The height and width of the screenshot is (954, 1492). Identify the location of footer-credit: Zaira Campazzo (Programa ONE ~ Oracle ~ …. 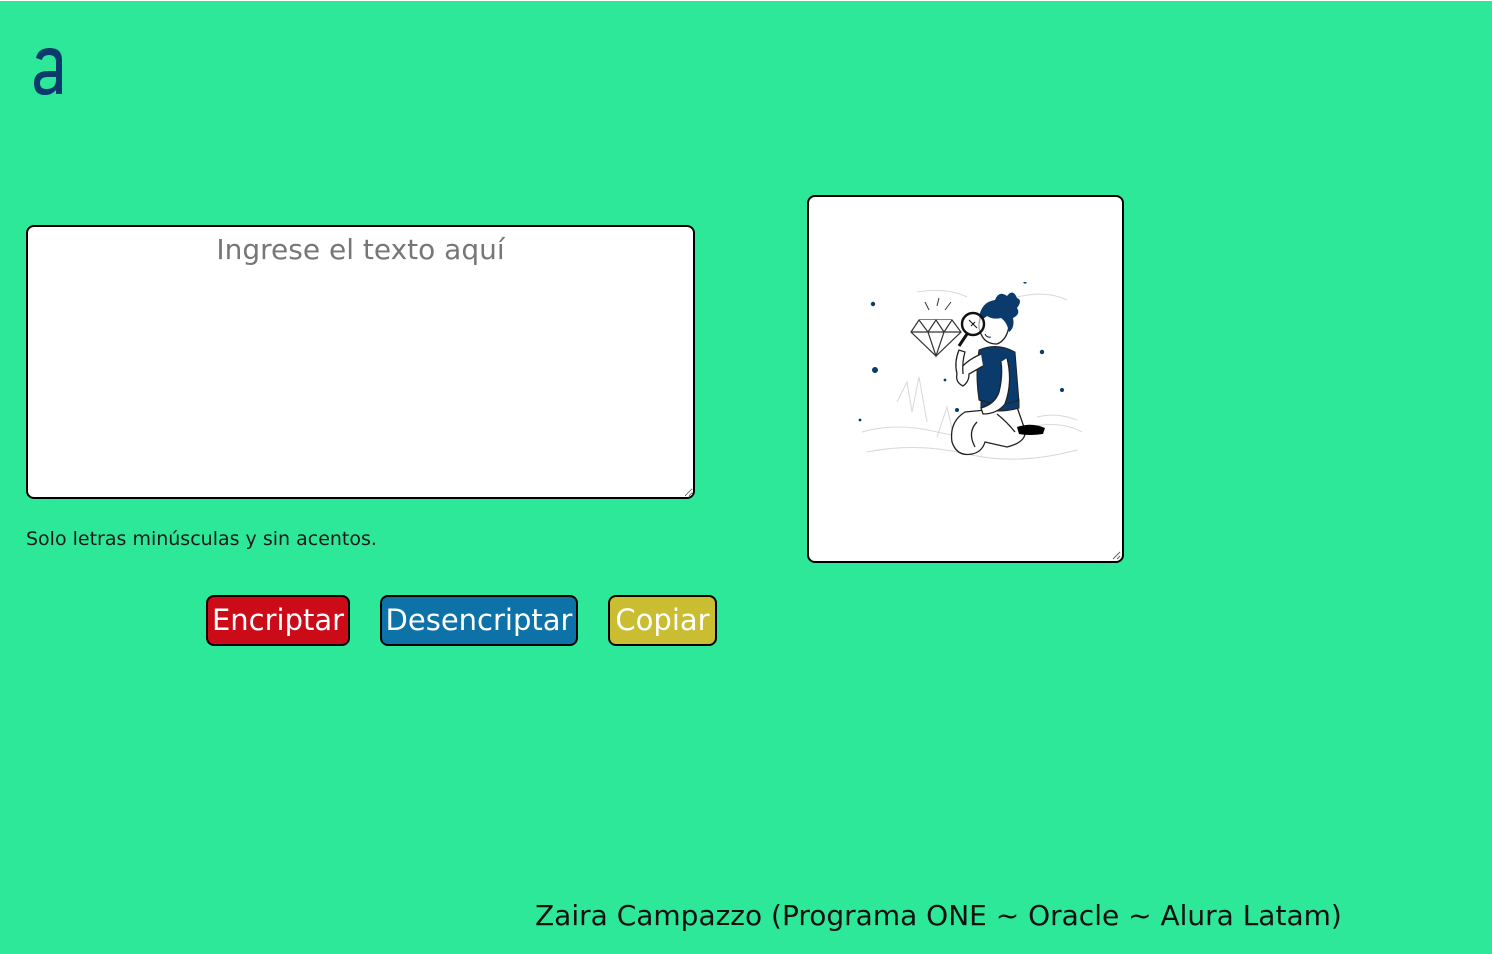
(938, 915).